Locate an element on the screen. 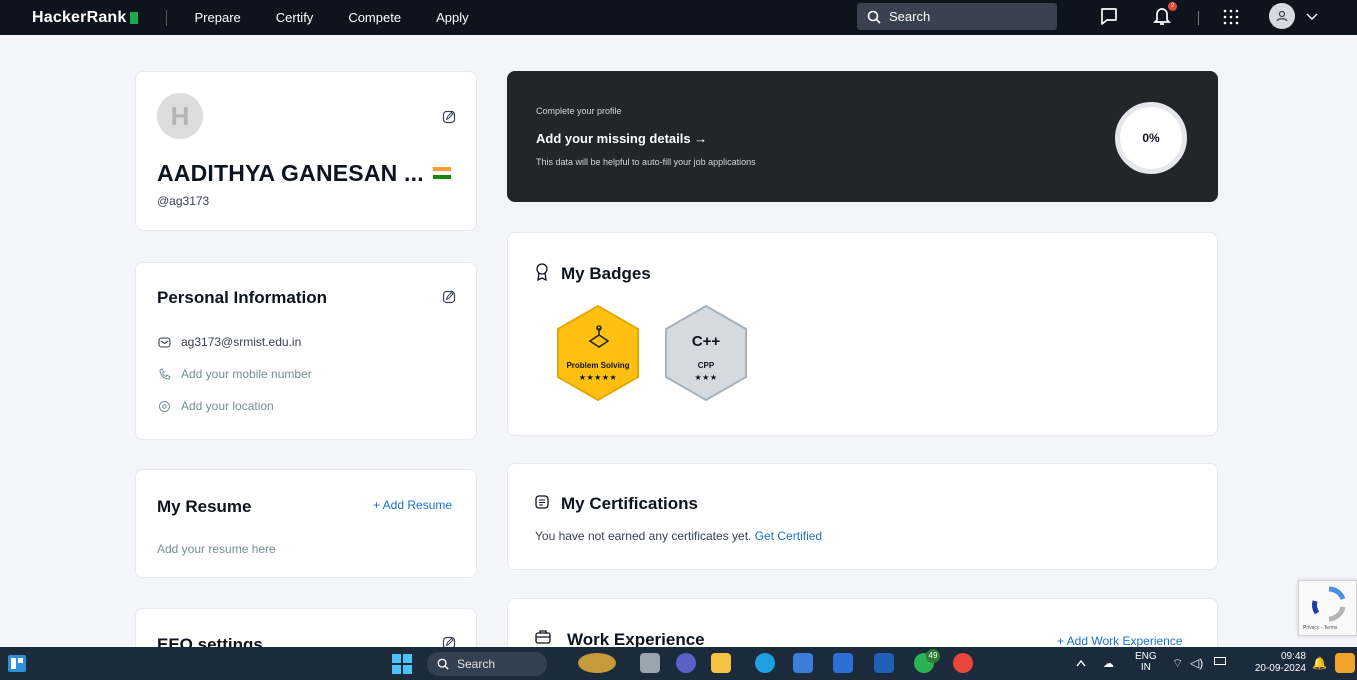  email-row: ag3173@srmist.edu.in is located at coordinates (229, 342).